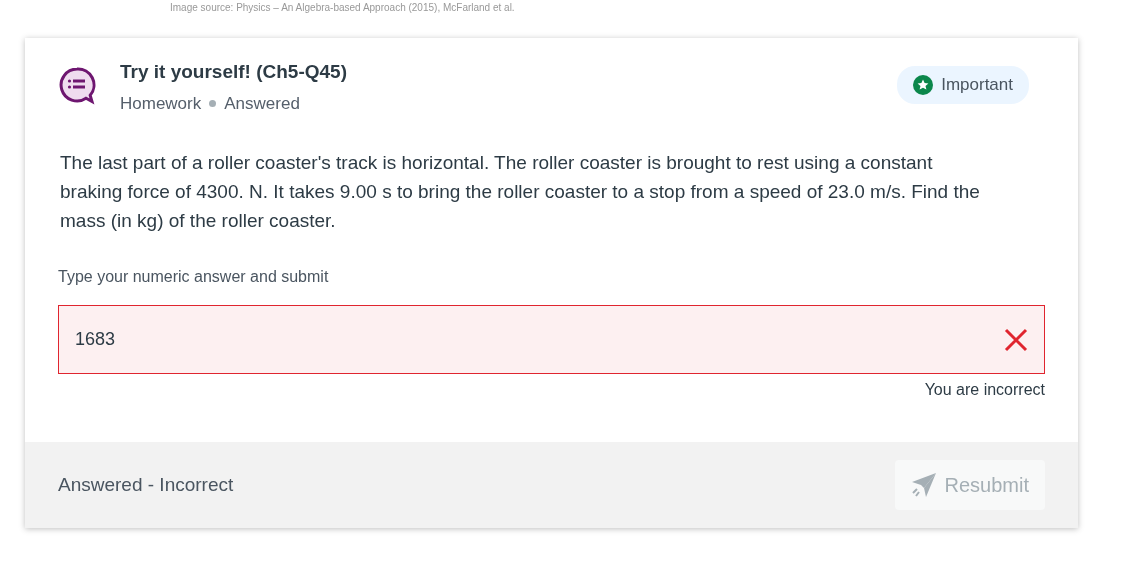 The width and height of the screenshot is (1122, 575). Describe the element at coordinates (551, 339) in the screenshot. I see `answer-field: 1683` at that location.